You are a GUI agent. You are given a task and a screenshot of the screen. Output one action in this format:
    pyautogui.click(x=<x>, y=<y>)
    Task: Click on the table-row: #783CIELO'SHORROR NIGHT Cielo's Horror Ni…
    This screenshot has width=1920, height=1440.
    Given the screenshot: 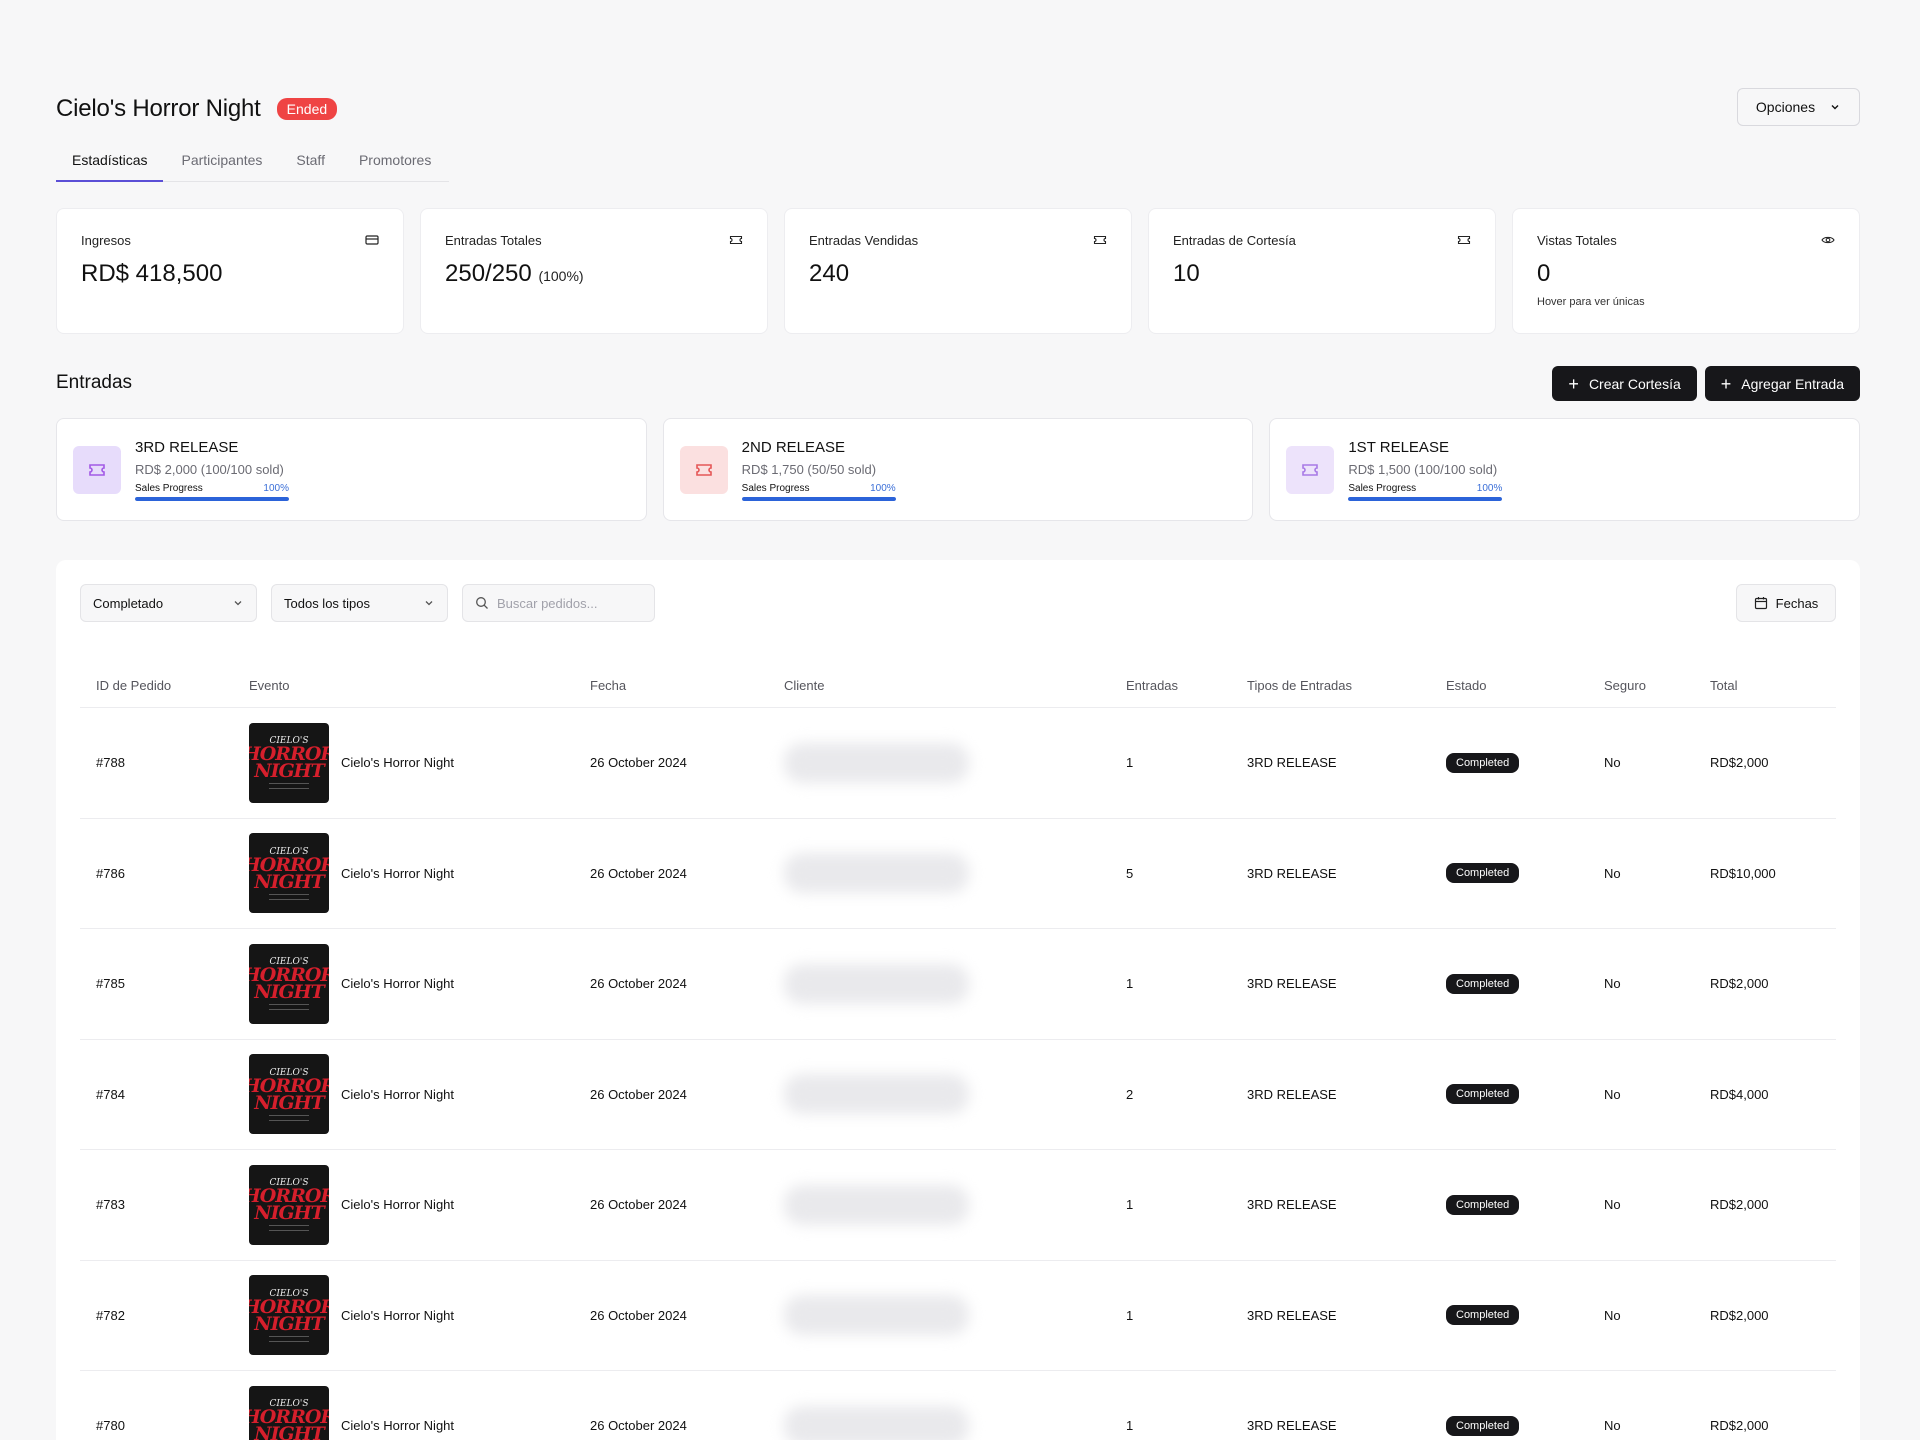 What is the action you would take?
    pyautogui.click(x=958, y=1205)
    